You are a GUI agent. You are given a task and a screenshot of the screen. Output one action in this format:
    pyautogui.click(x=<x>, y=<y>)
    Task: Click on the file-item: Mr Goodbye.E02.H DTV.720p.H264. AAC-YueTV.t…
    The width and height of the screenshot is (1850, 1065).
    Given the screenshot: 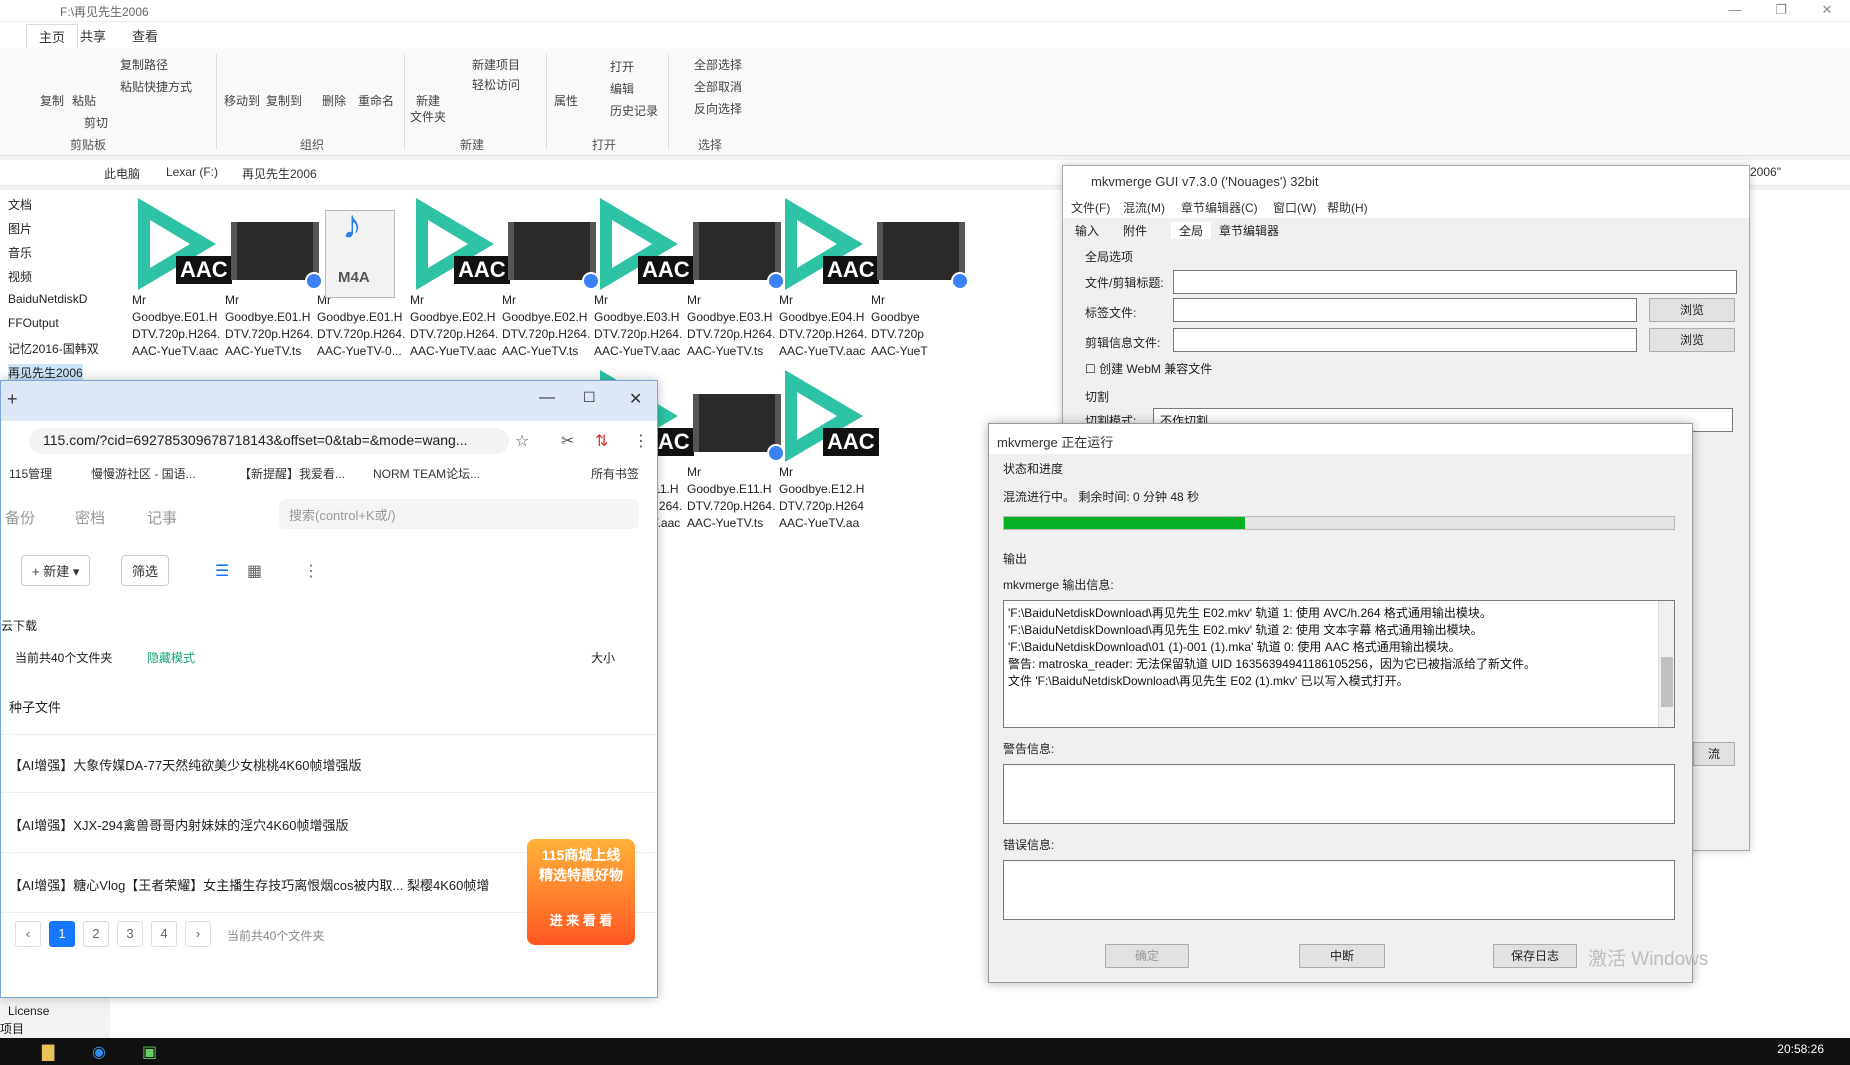 What is the action you would take?
    pyautogui.click(x=552, y=275)
    